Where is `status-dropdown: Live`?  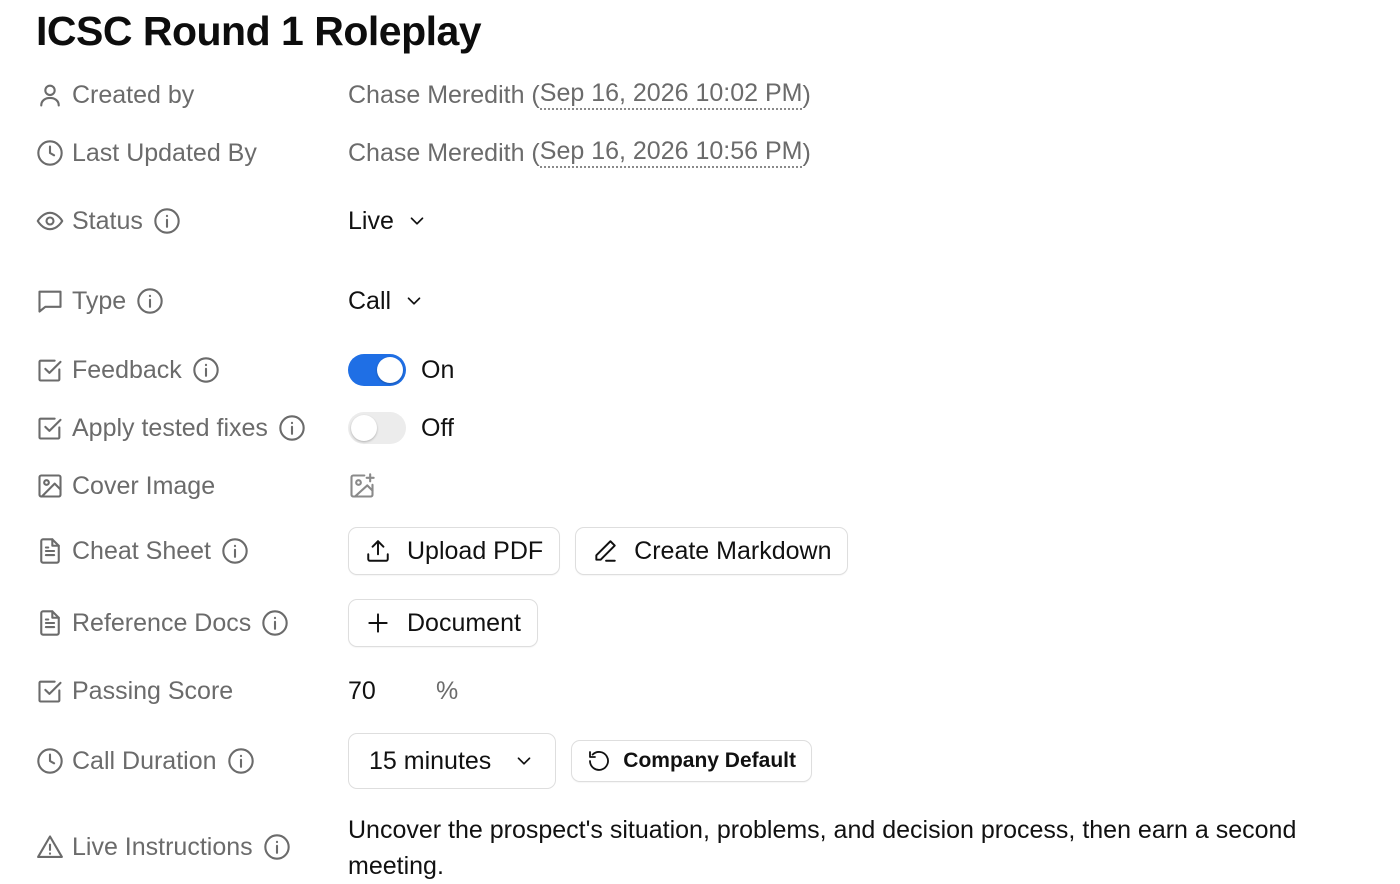 status-dropdown: Live is located at coordinates (388, 221).